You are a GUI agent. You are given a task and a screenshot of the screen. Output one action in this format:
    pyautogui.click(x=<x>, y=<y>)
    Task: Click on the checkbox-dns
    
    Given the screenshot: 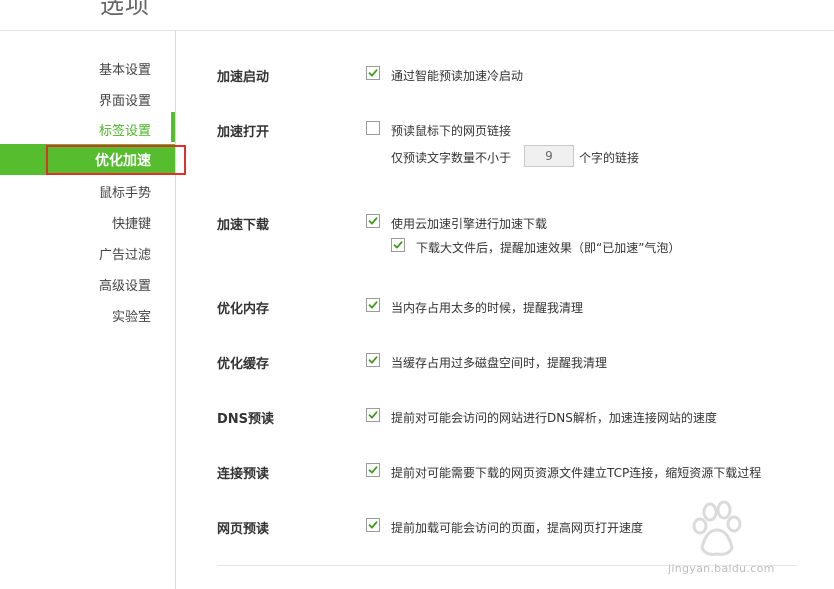 What is the action you would take?
    pyautogui.click(x=373, y=415)
    